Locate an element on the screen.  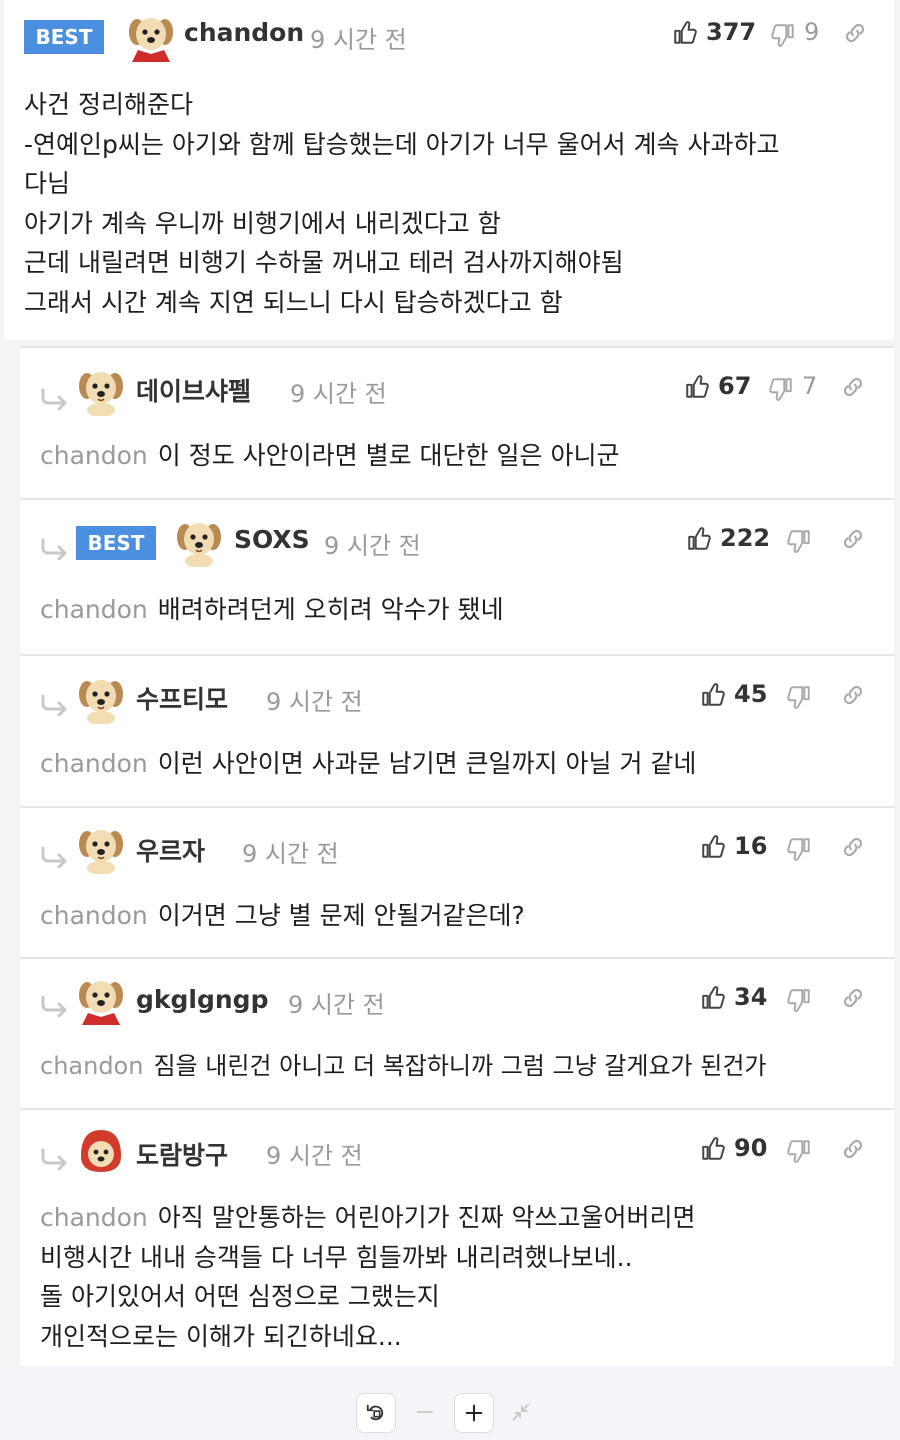
viewer-toolbar is located at coordinates (450, 1403).